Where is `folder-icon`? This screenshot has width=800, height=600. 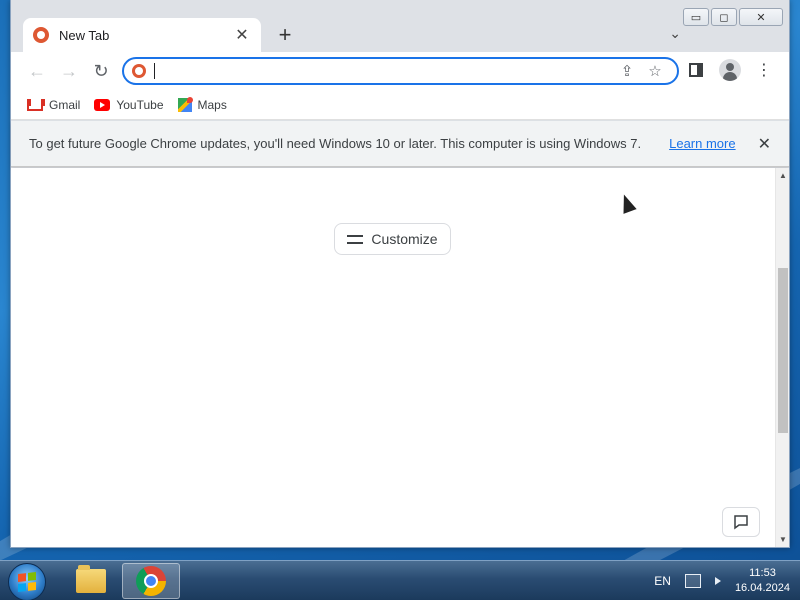 folder-icon is located at coordinates (91, 579).